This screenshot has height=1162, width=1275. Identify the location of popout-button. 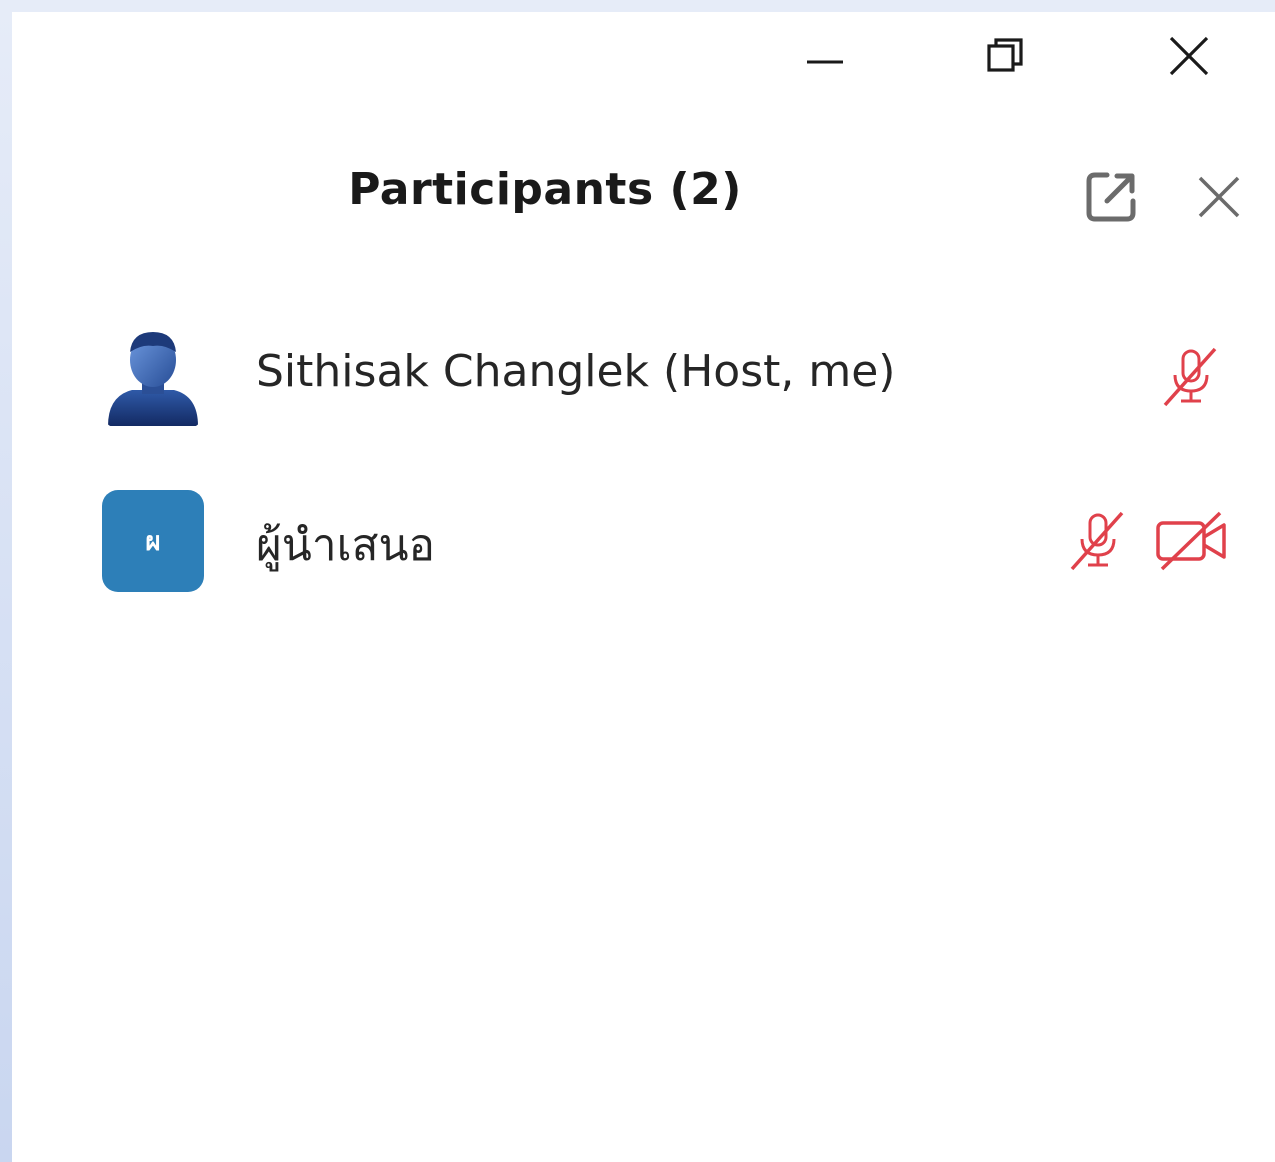
(1111, 197).